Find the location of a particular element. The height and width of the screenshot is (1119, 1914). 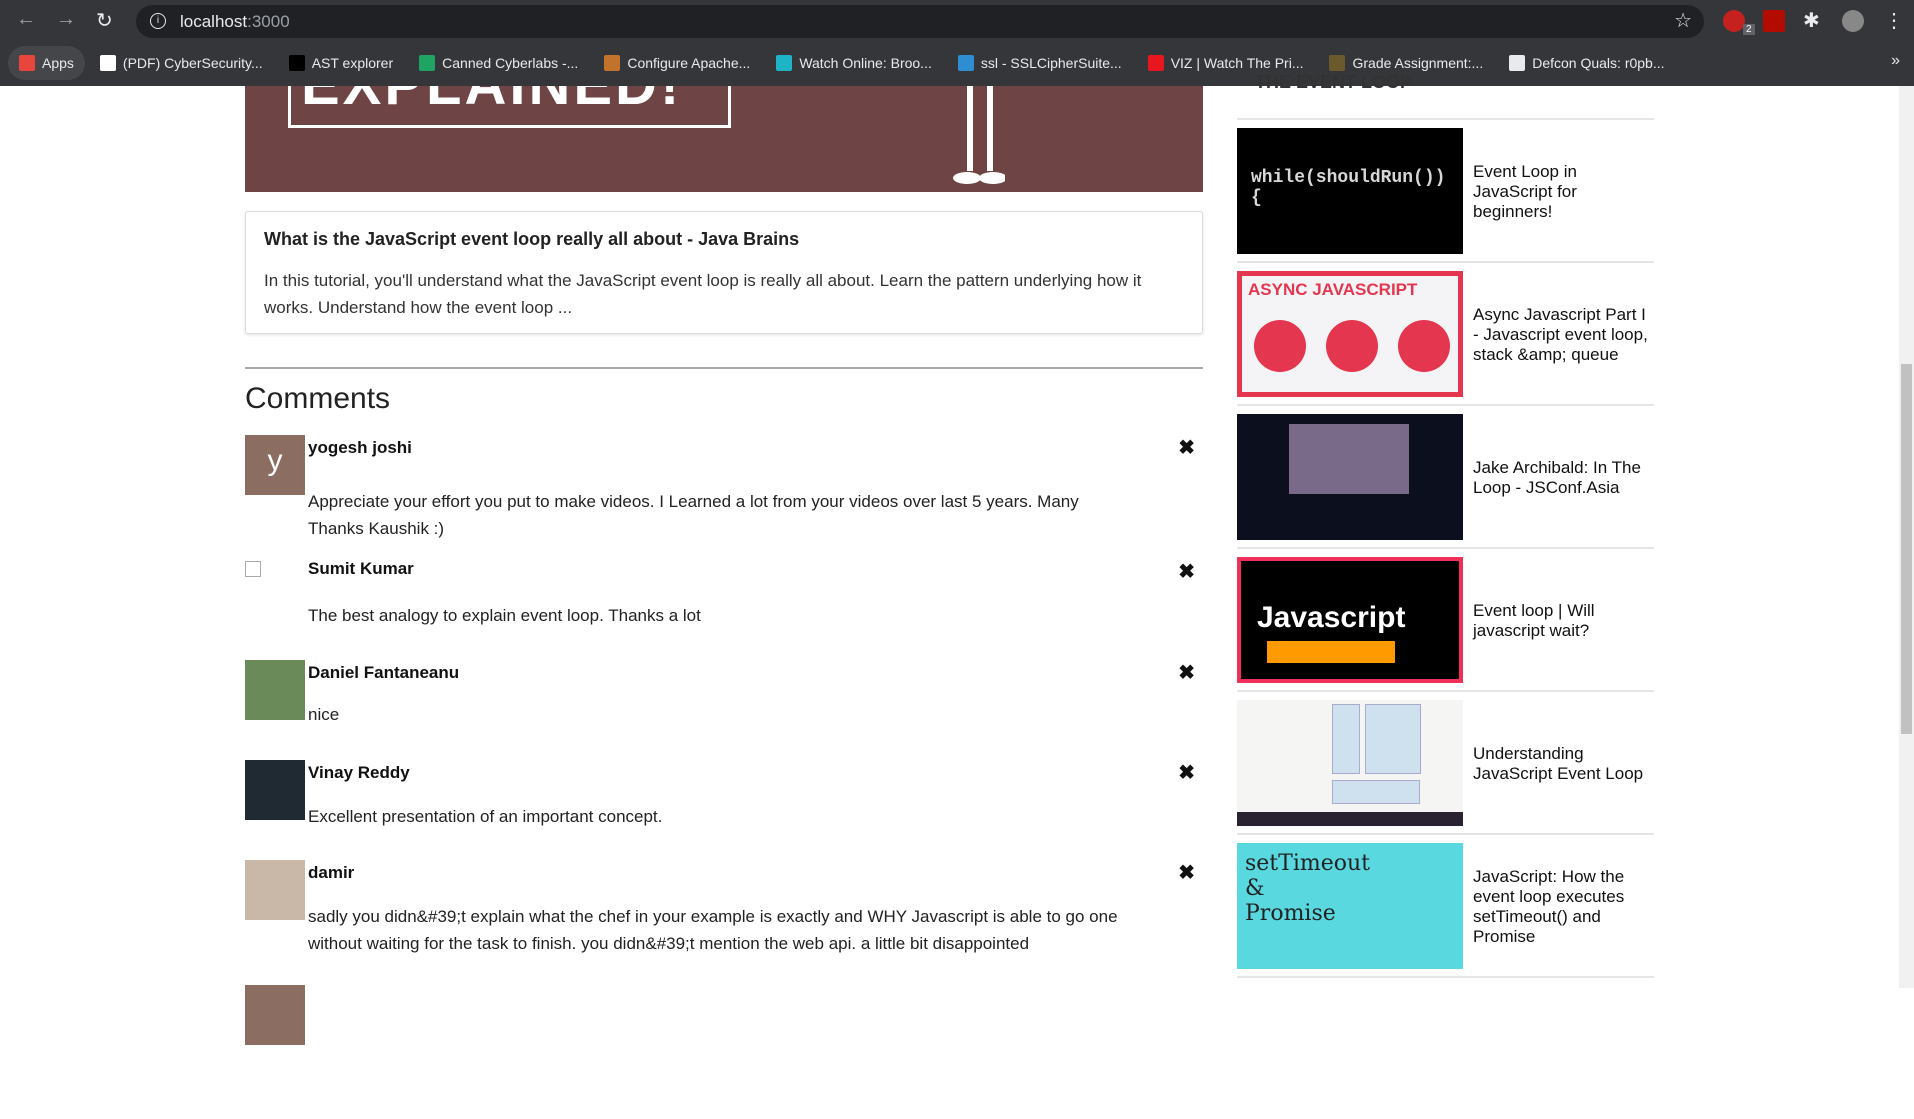

url-host: localhost is located at coordinates (214, 21).